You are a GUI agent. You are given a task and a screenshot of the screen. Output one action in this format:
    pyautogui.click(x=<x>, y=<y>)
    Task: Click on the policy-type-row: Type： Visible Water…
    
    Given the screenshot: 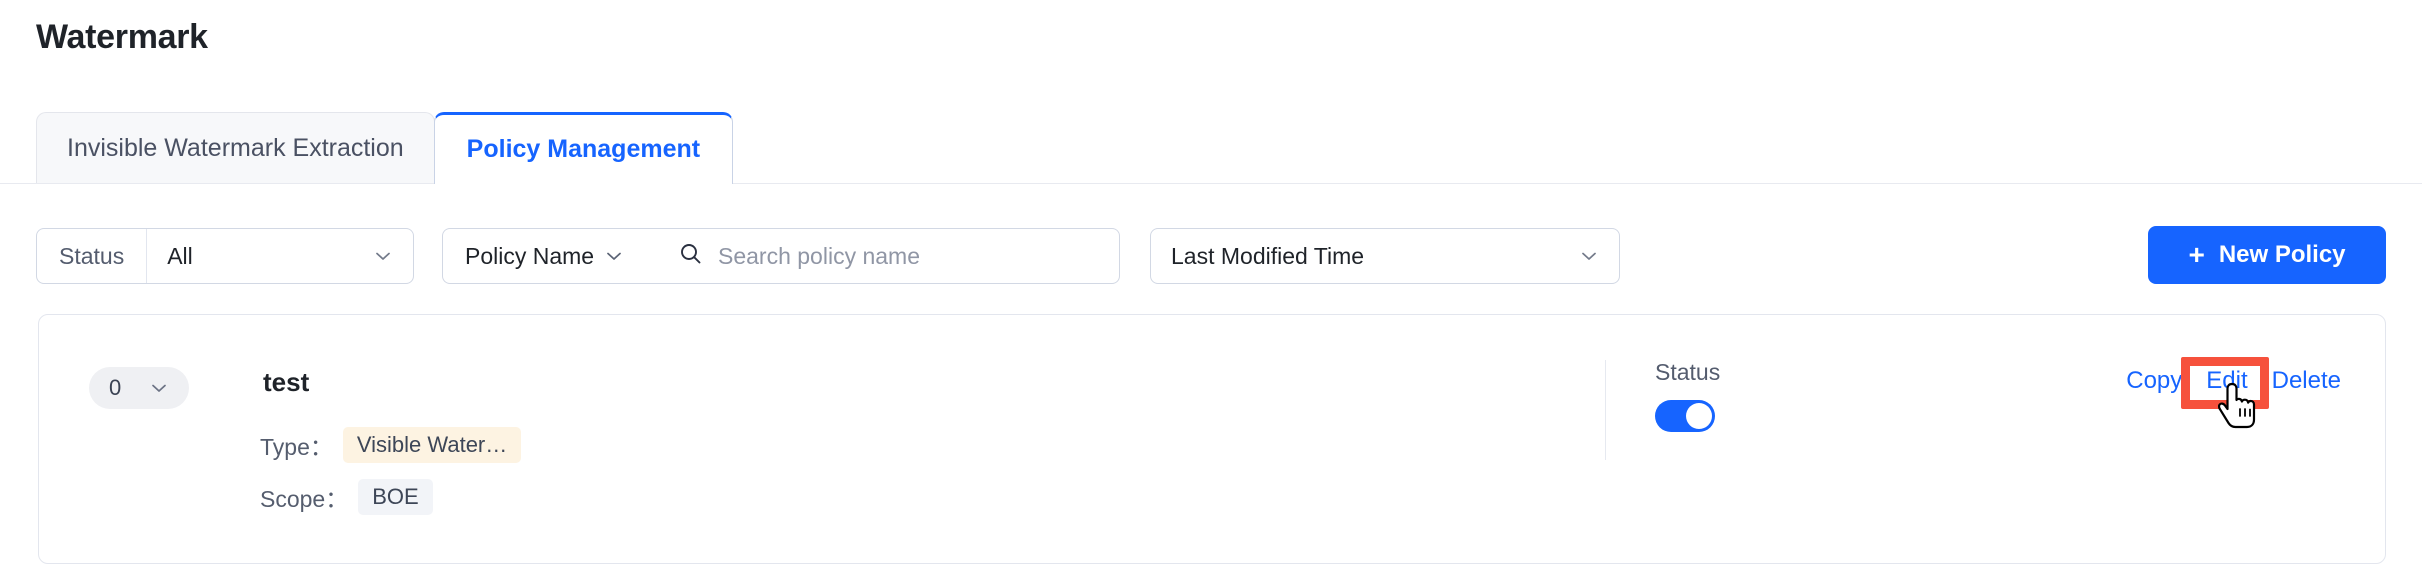 What is the action you would take?
    pyautogui.click(x=391, y=445)
    